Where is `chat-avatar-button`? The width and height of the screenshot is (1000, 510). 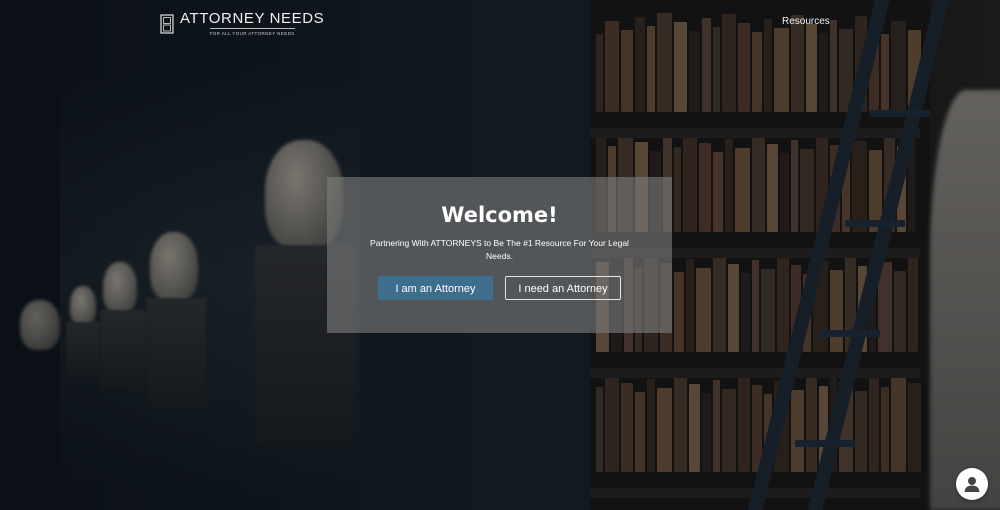
chat-avatar-button is located at coordinates (972, 484).